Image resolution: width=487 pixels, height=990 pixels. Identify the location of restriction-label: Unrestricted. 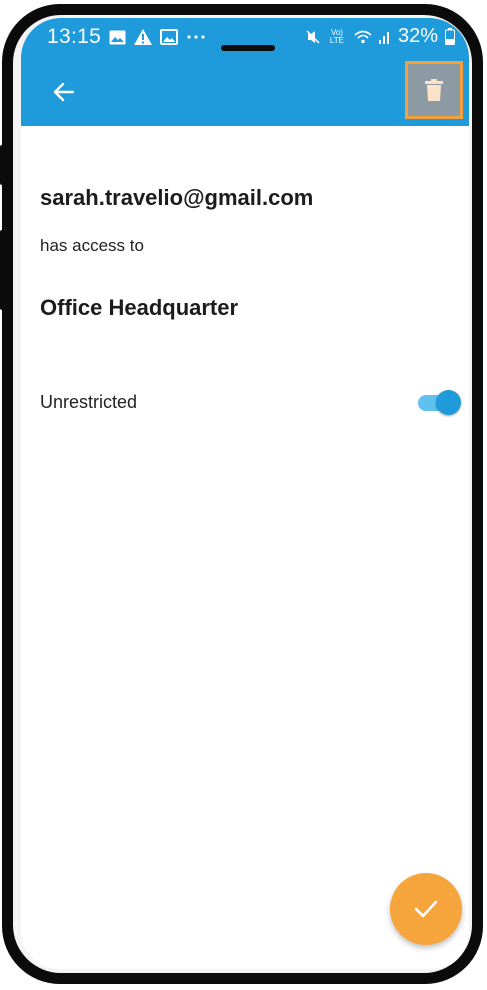
(89, 402).